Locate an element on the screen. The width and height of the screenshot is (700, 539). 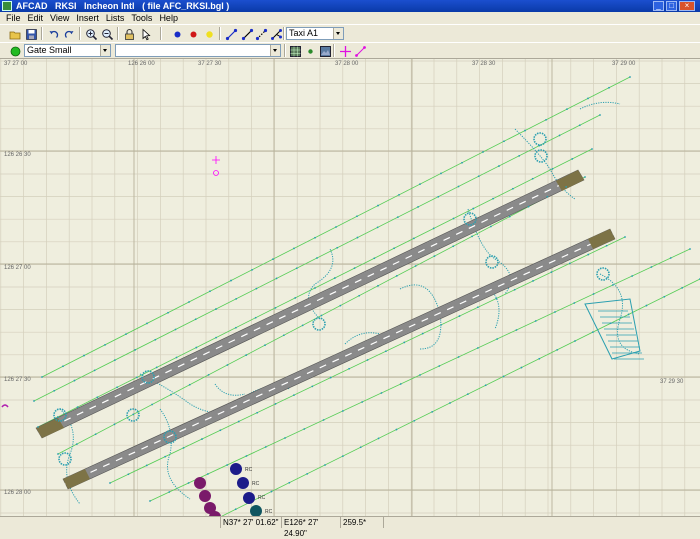
link-dotted-icon is located at coordinates (261, 34).